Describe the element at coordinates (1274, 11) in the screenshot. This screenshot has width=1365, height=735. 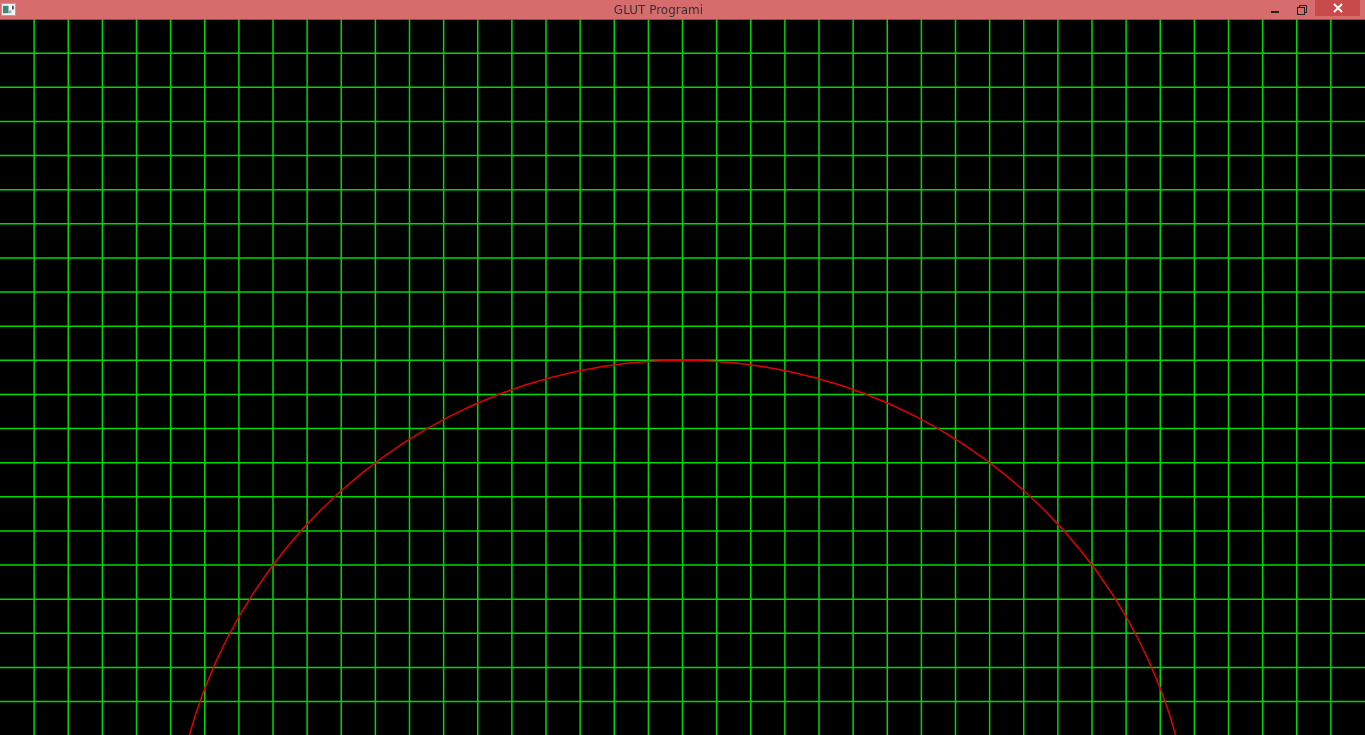
I see `minimize-icon` at that location.